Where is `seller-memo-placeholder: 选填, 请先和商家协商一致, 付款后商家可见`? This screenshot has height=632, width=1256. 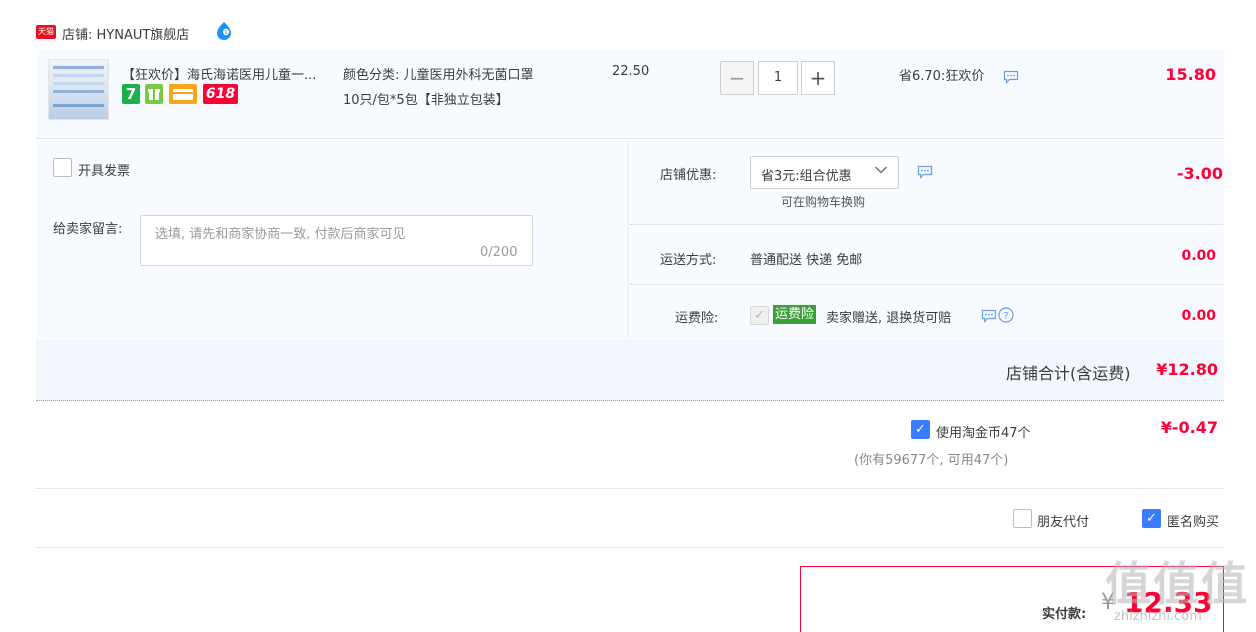
seller-memo-placeholder: 选填, 请先和商家协商一致, 付款后商家可见 is located at coordinates (280, 234).